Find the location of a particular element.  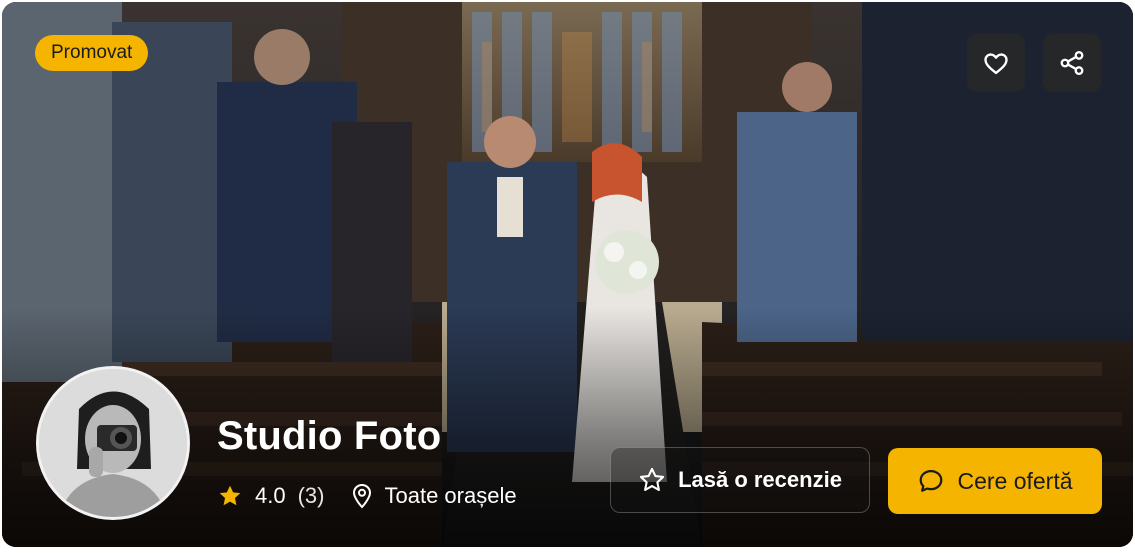

share-icon is located at coordinates (1072, 63).